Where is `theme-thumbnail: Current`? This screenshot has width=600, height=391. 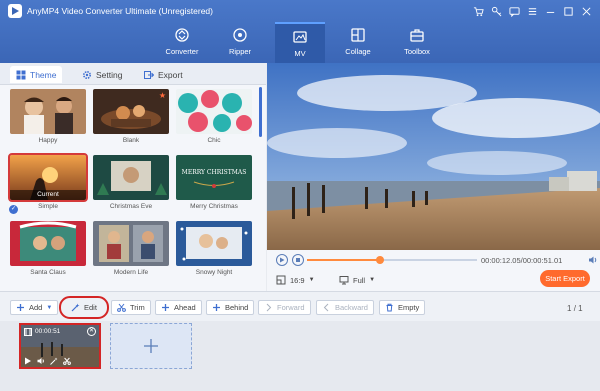 theme-thumbnail: Current is located at coordinates (48, 177).